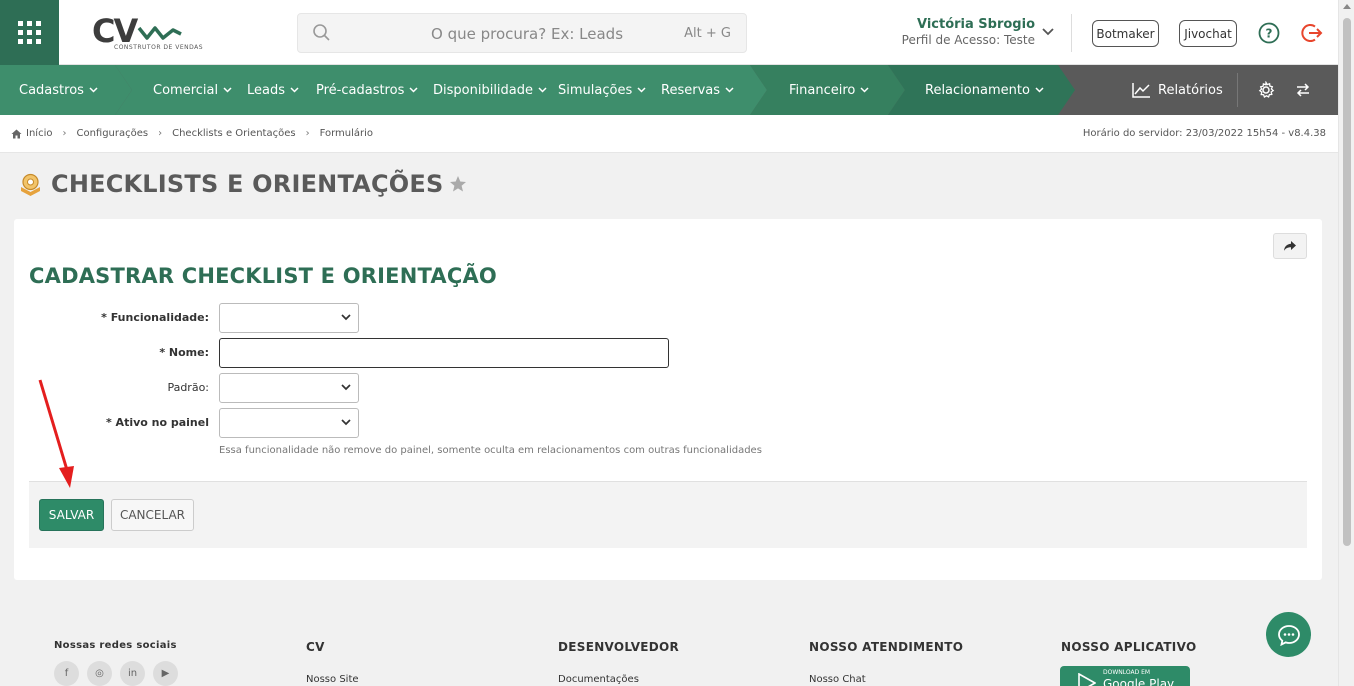 This screenshot has width=1354, height=686. What do you see at coordinates (444, 353) in the screenshot?
I see `nome-input` at bounding box center [444, 353].